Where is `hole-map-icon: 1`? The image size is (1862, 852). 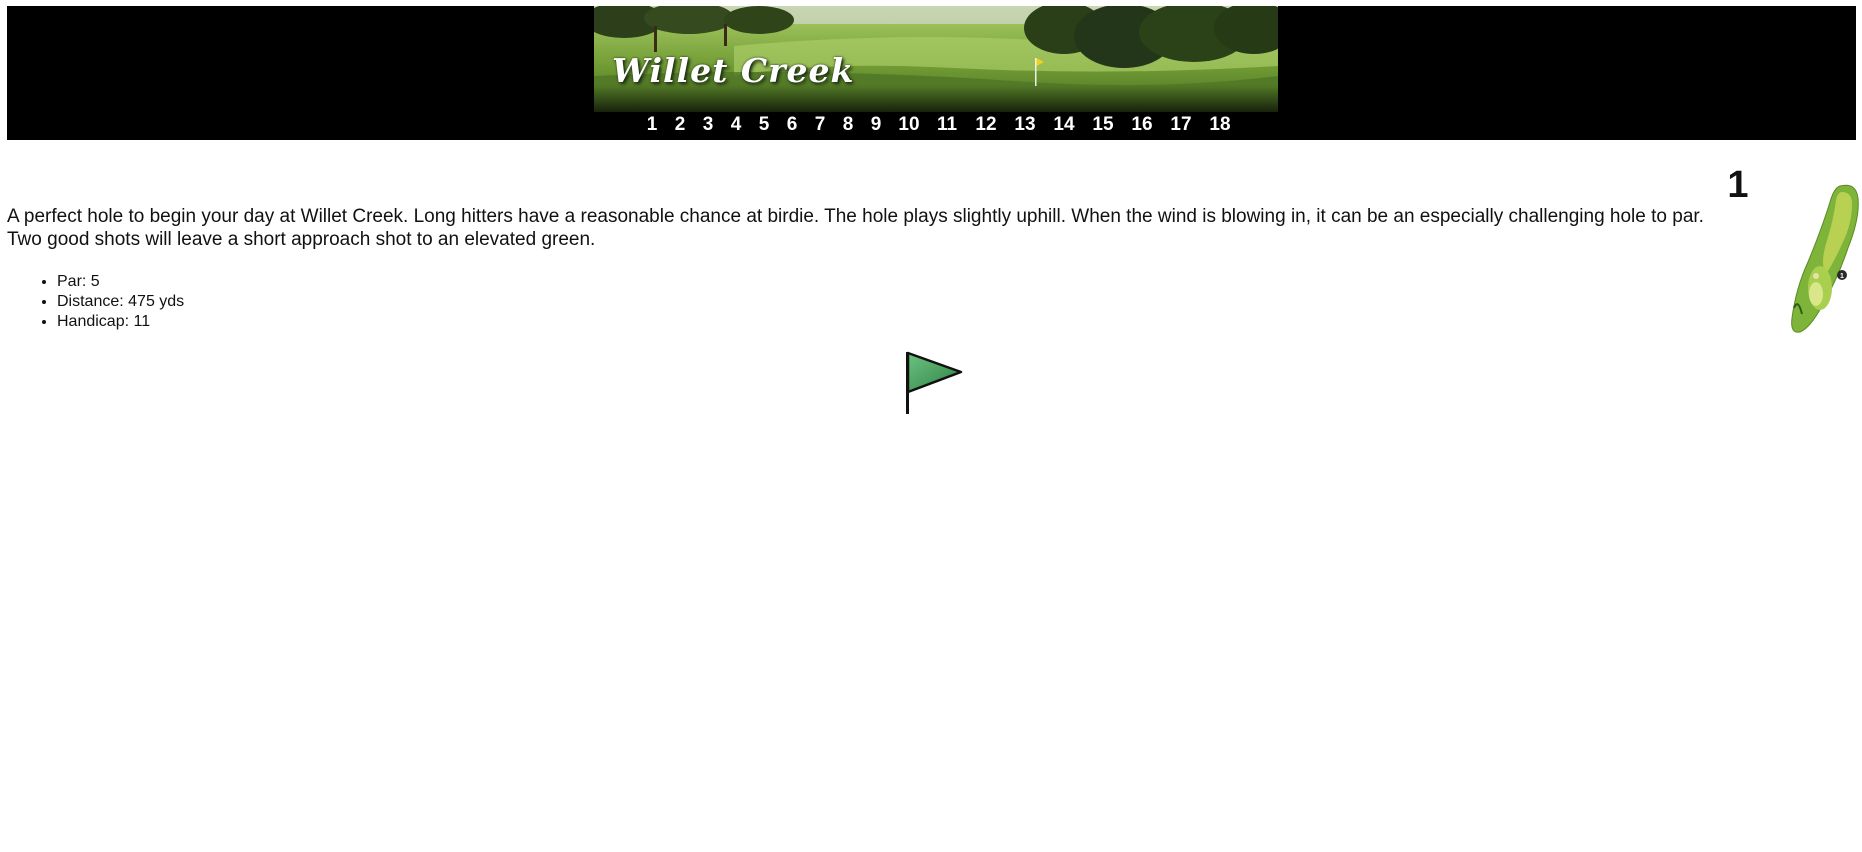
hole-map-icon: 1 is located at coordinates (1822, 258).